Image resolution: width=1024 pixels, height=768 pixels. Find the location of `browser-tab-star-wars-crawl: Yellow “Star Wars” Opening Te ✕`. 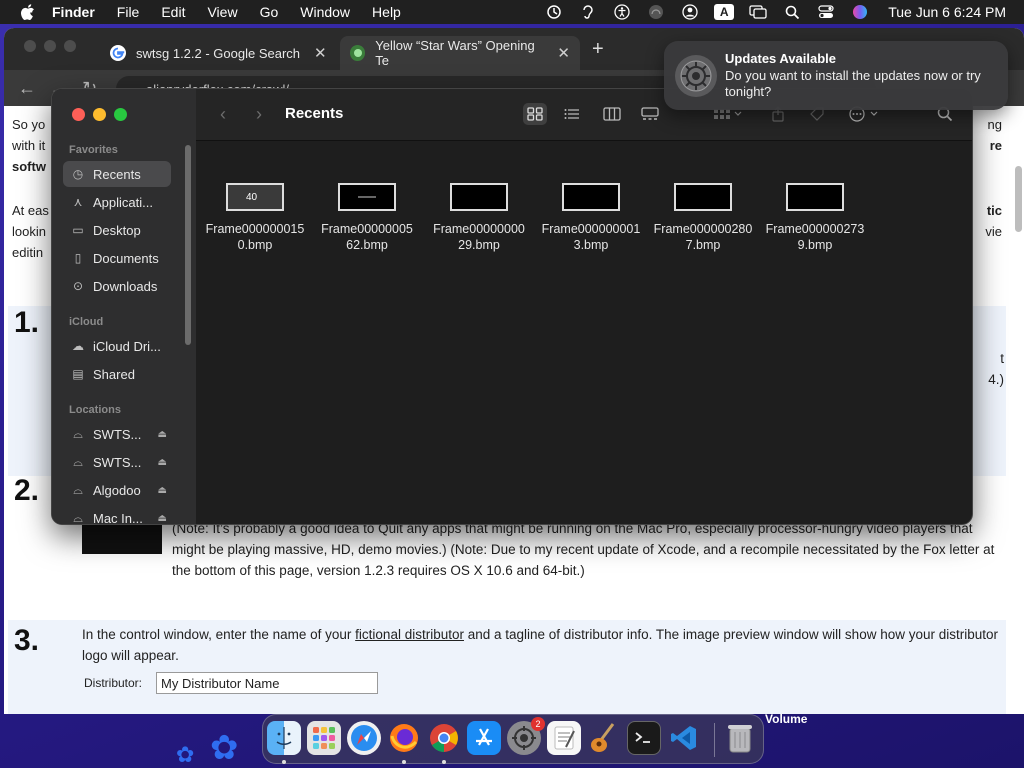

browser-tab-star-wars-crawl: Yellow “Star Wars” Opening Te ✕ is located at coordinates (460, 53).